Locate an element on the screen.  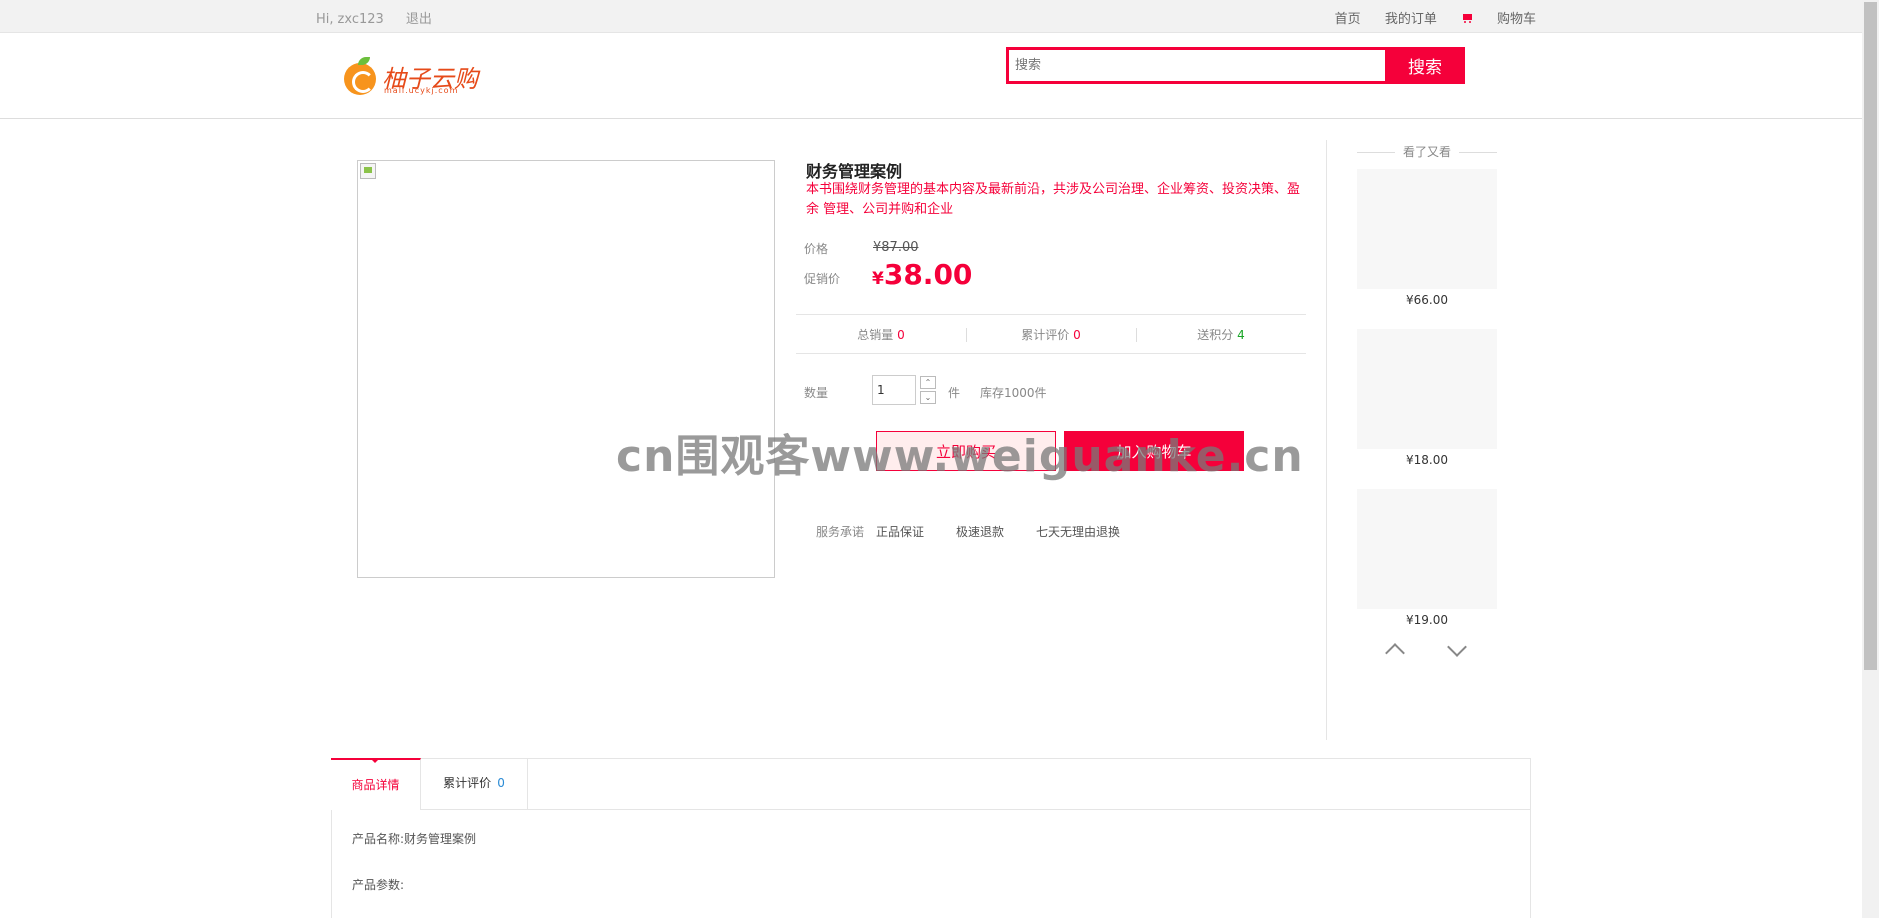
stat-reviews-value: 0 is located at coordinates (1077, 335).